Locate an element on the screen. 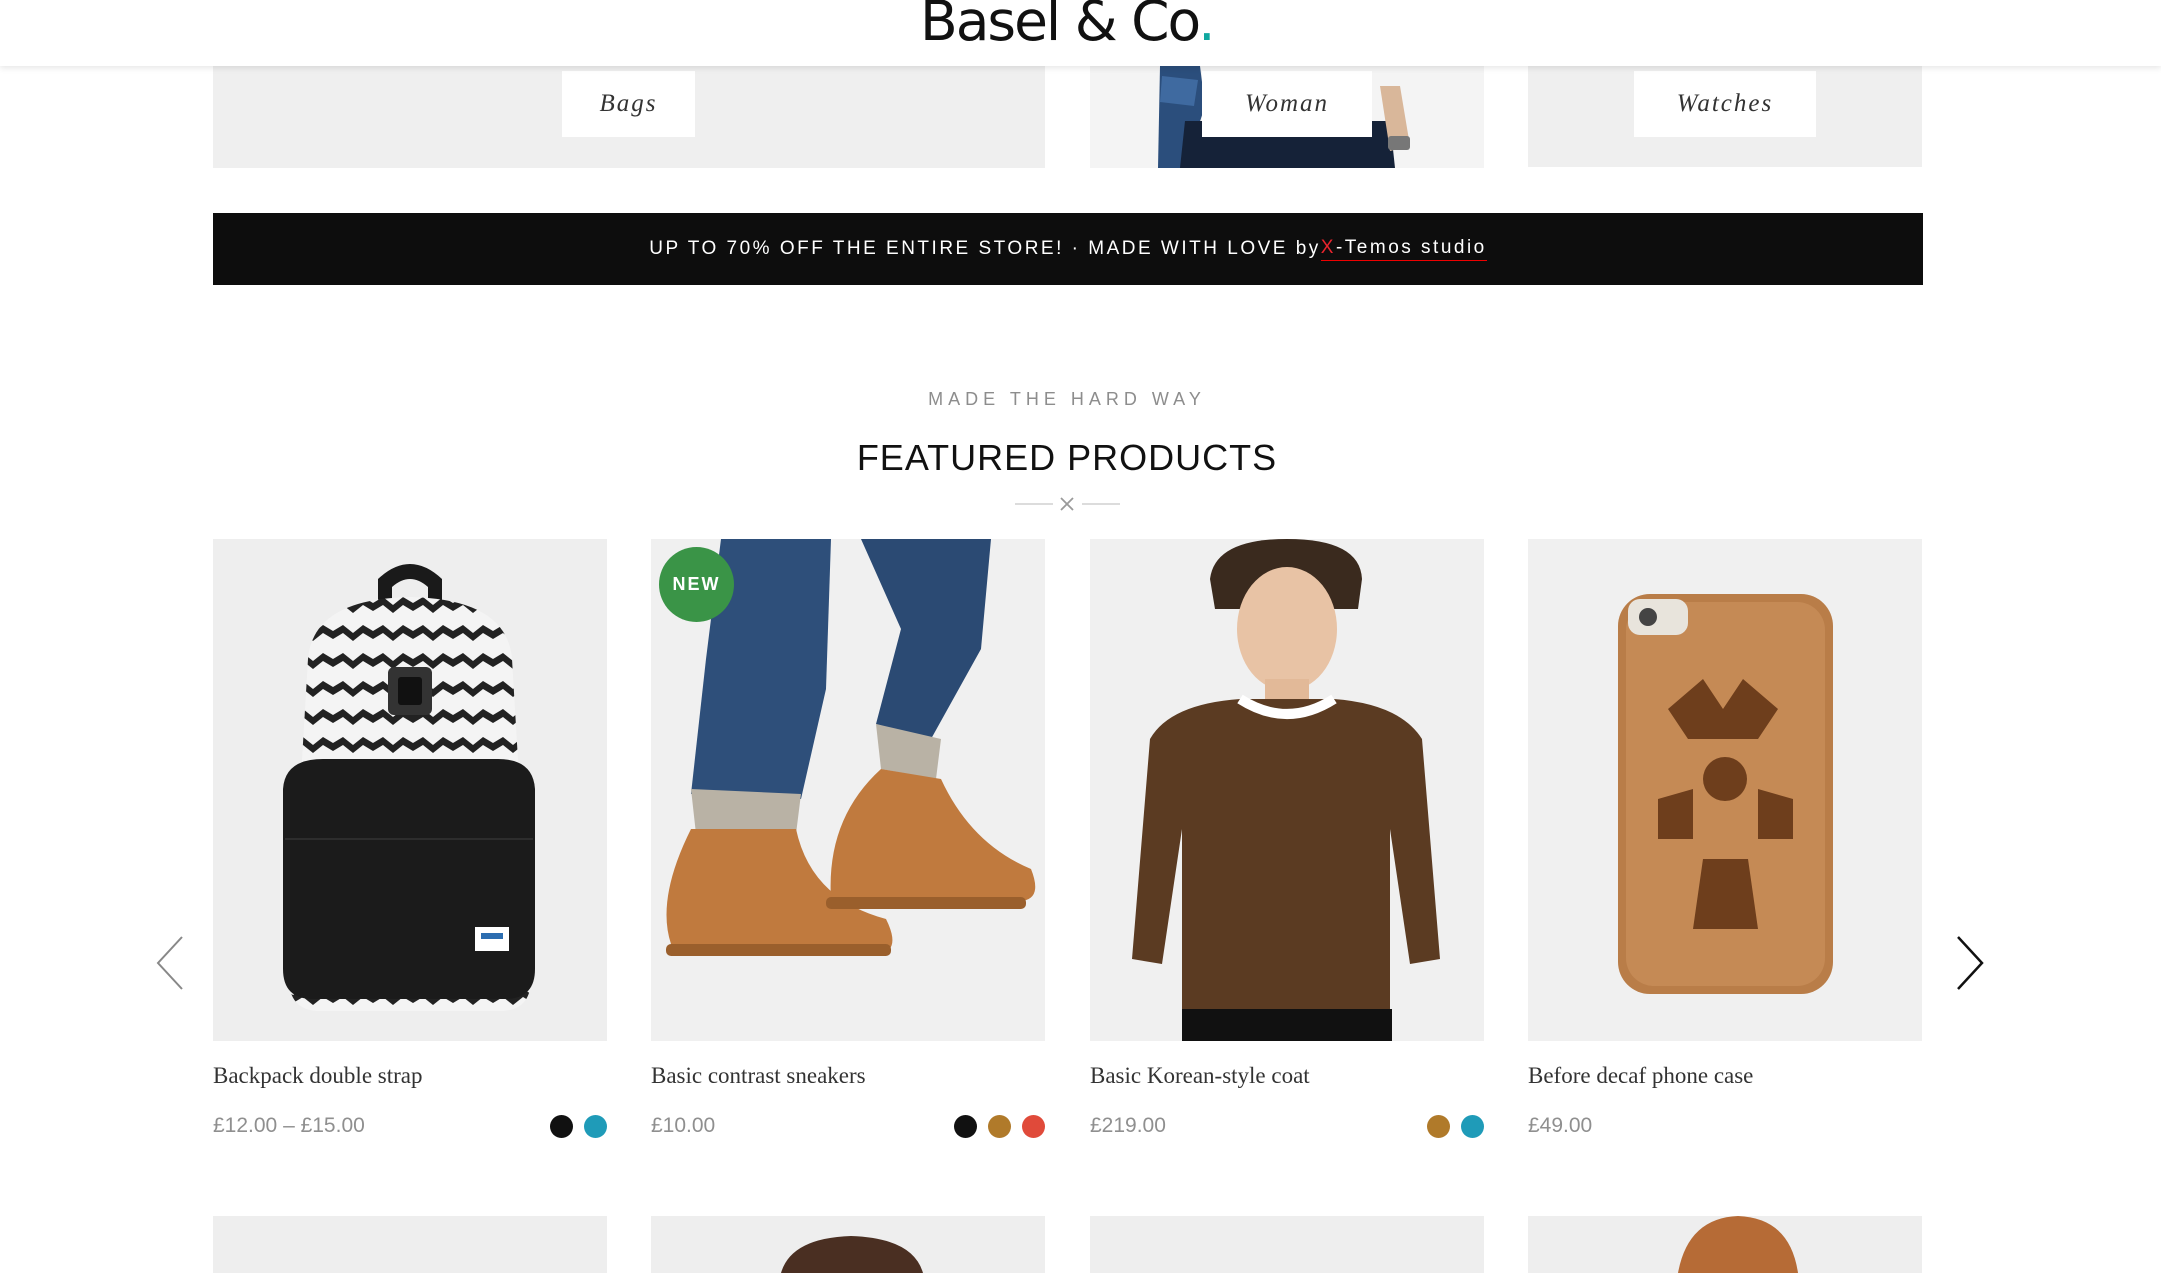 The height and width of the screenshot is (1273, 2161). sweater-model-illustration is located at coordinates (1287, 790).